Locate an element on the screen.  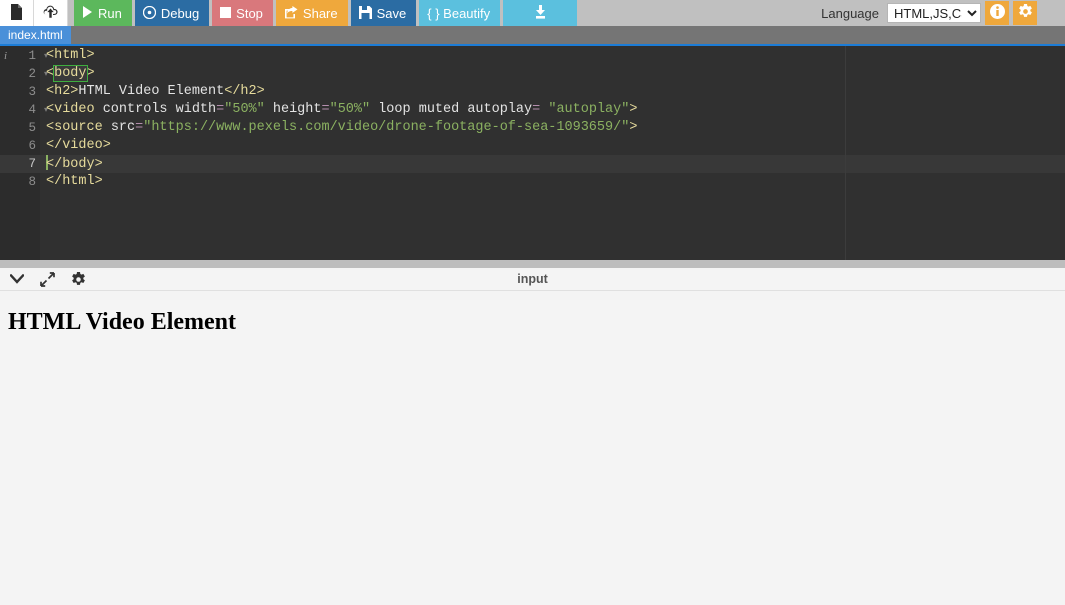
cloud-upload-icon is located at coordinates (50, 13).